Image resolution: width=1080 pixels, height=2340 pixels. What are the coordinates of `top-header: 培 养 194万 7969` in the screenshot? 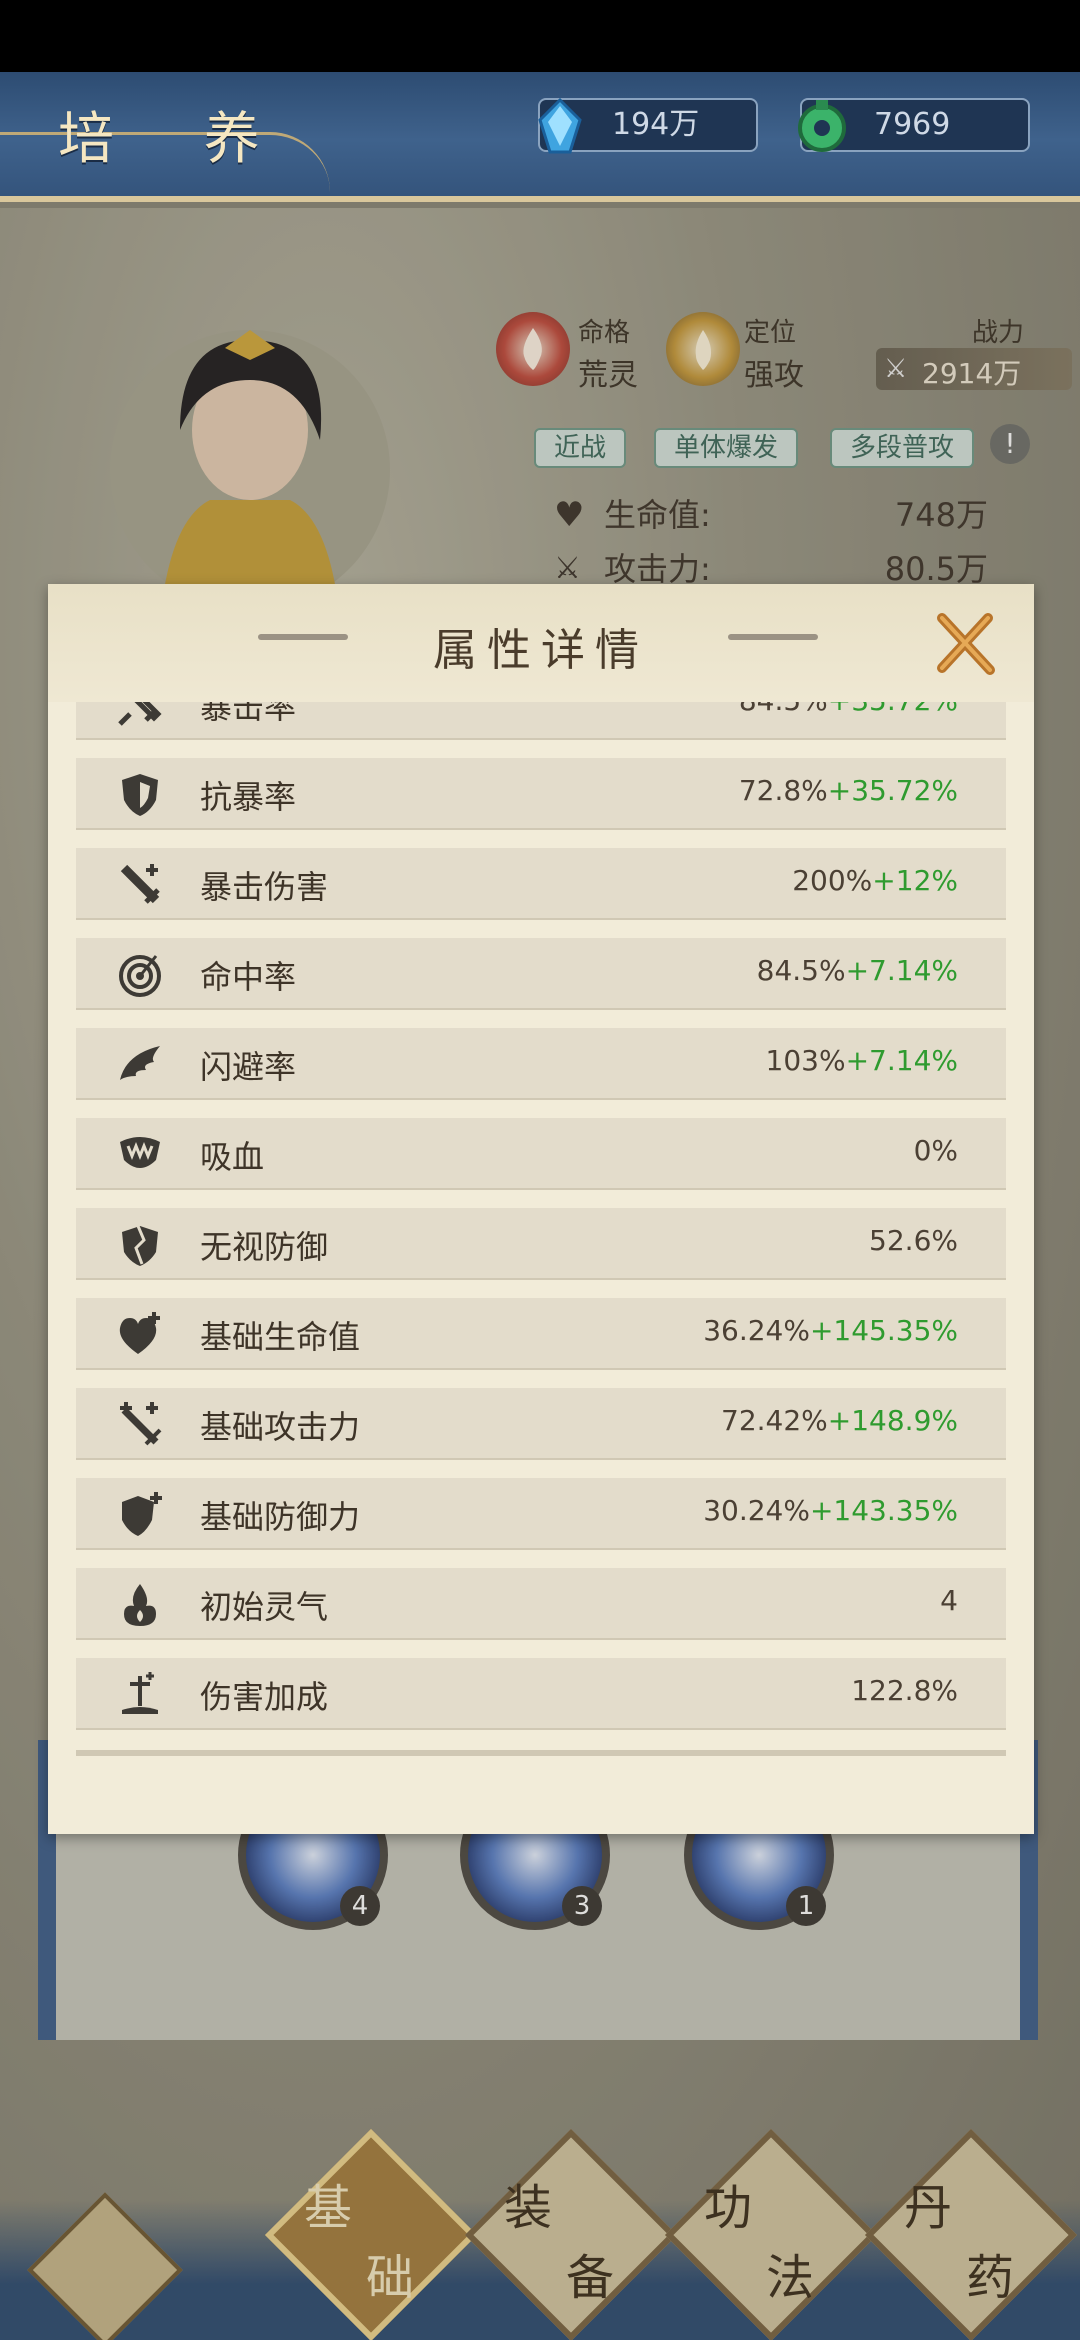 It's located at (540, 137).